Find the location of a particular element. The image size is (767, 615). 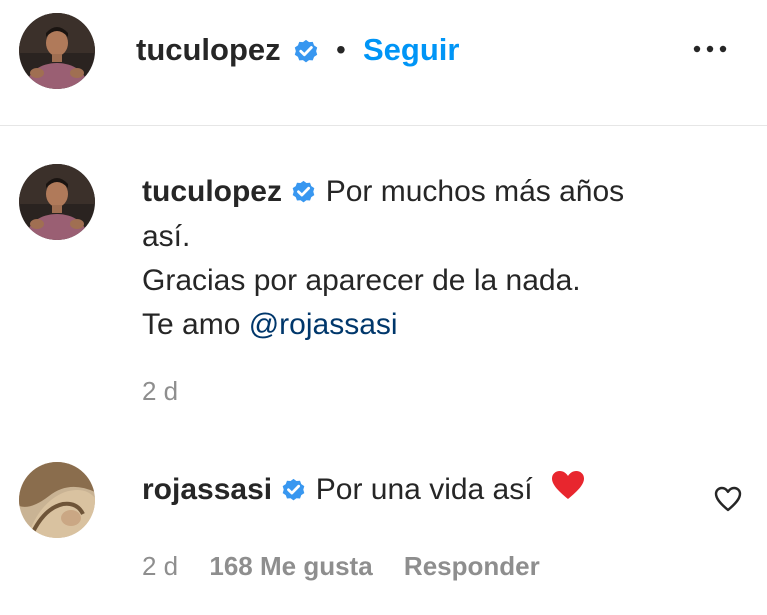

comment-text: rojassasi Por una vida así is located at coordinates (412, 490).